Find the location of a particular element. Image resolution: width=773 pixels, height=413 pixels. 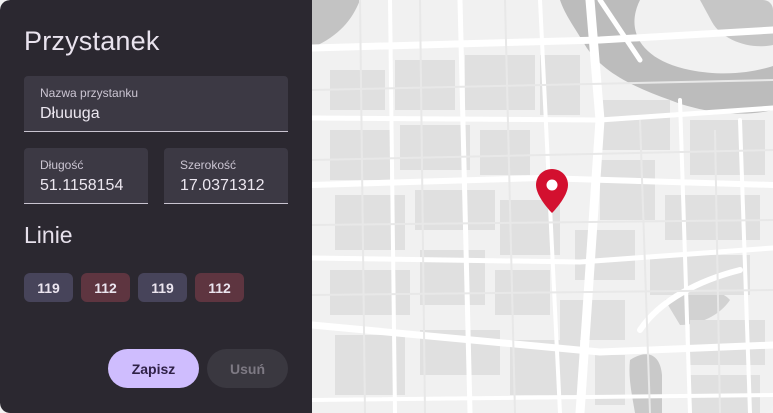

stop-name-input: Dłuuuga is located at coordinates (156, 114).